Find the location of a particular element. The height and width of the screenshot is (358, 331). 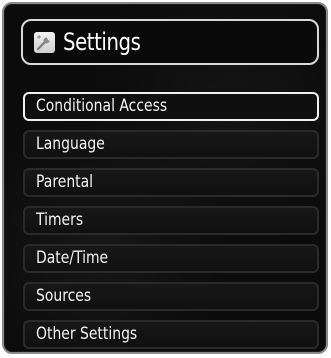

menu-item-label: Language is located at coordinates (70, 144).